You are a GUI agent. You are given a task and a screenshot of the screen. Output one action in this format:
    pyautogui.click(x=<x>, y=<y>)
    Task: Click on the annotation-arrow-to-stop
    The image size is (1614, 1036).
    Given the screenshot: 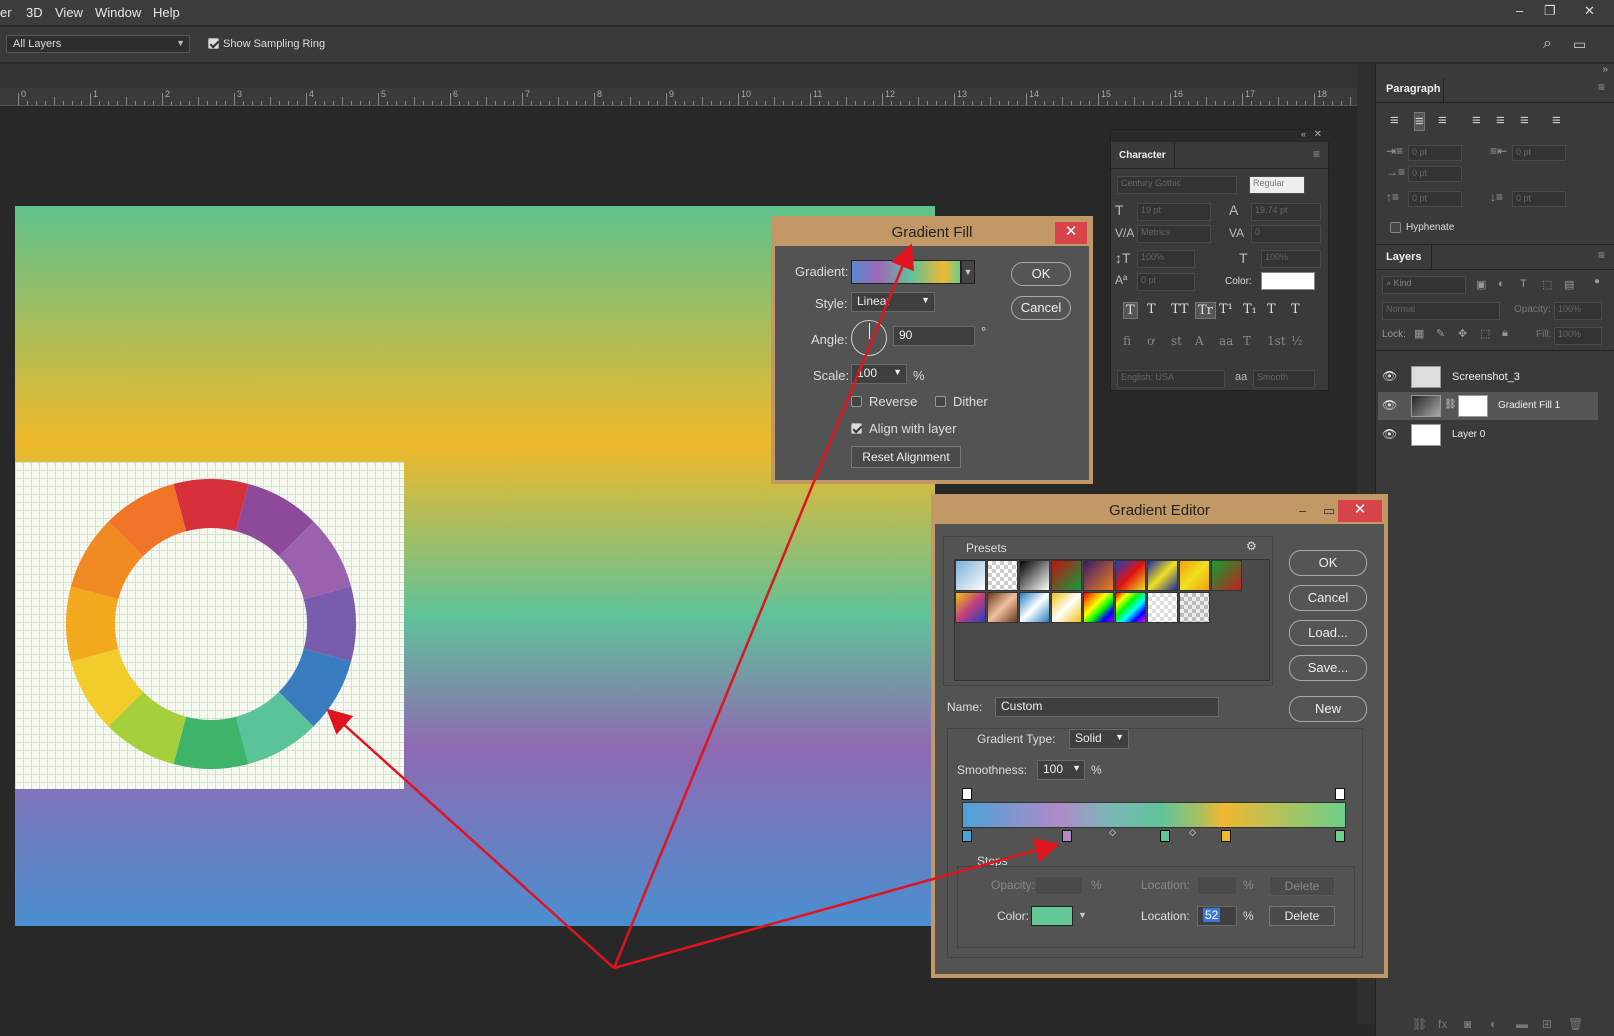 What is the action you would take?
    pyautogui.click(x=836, y=904)
    